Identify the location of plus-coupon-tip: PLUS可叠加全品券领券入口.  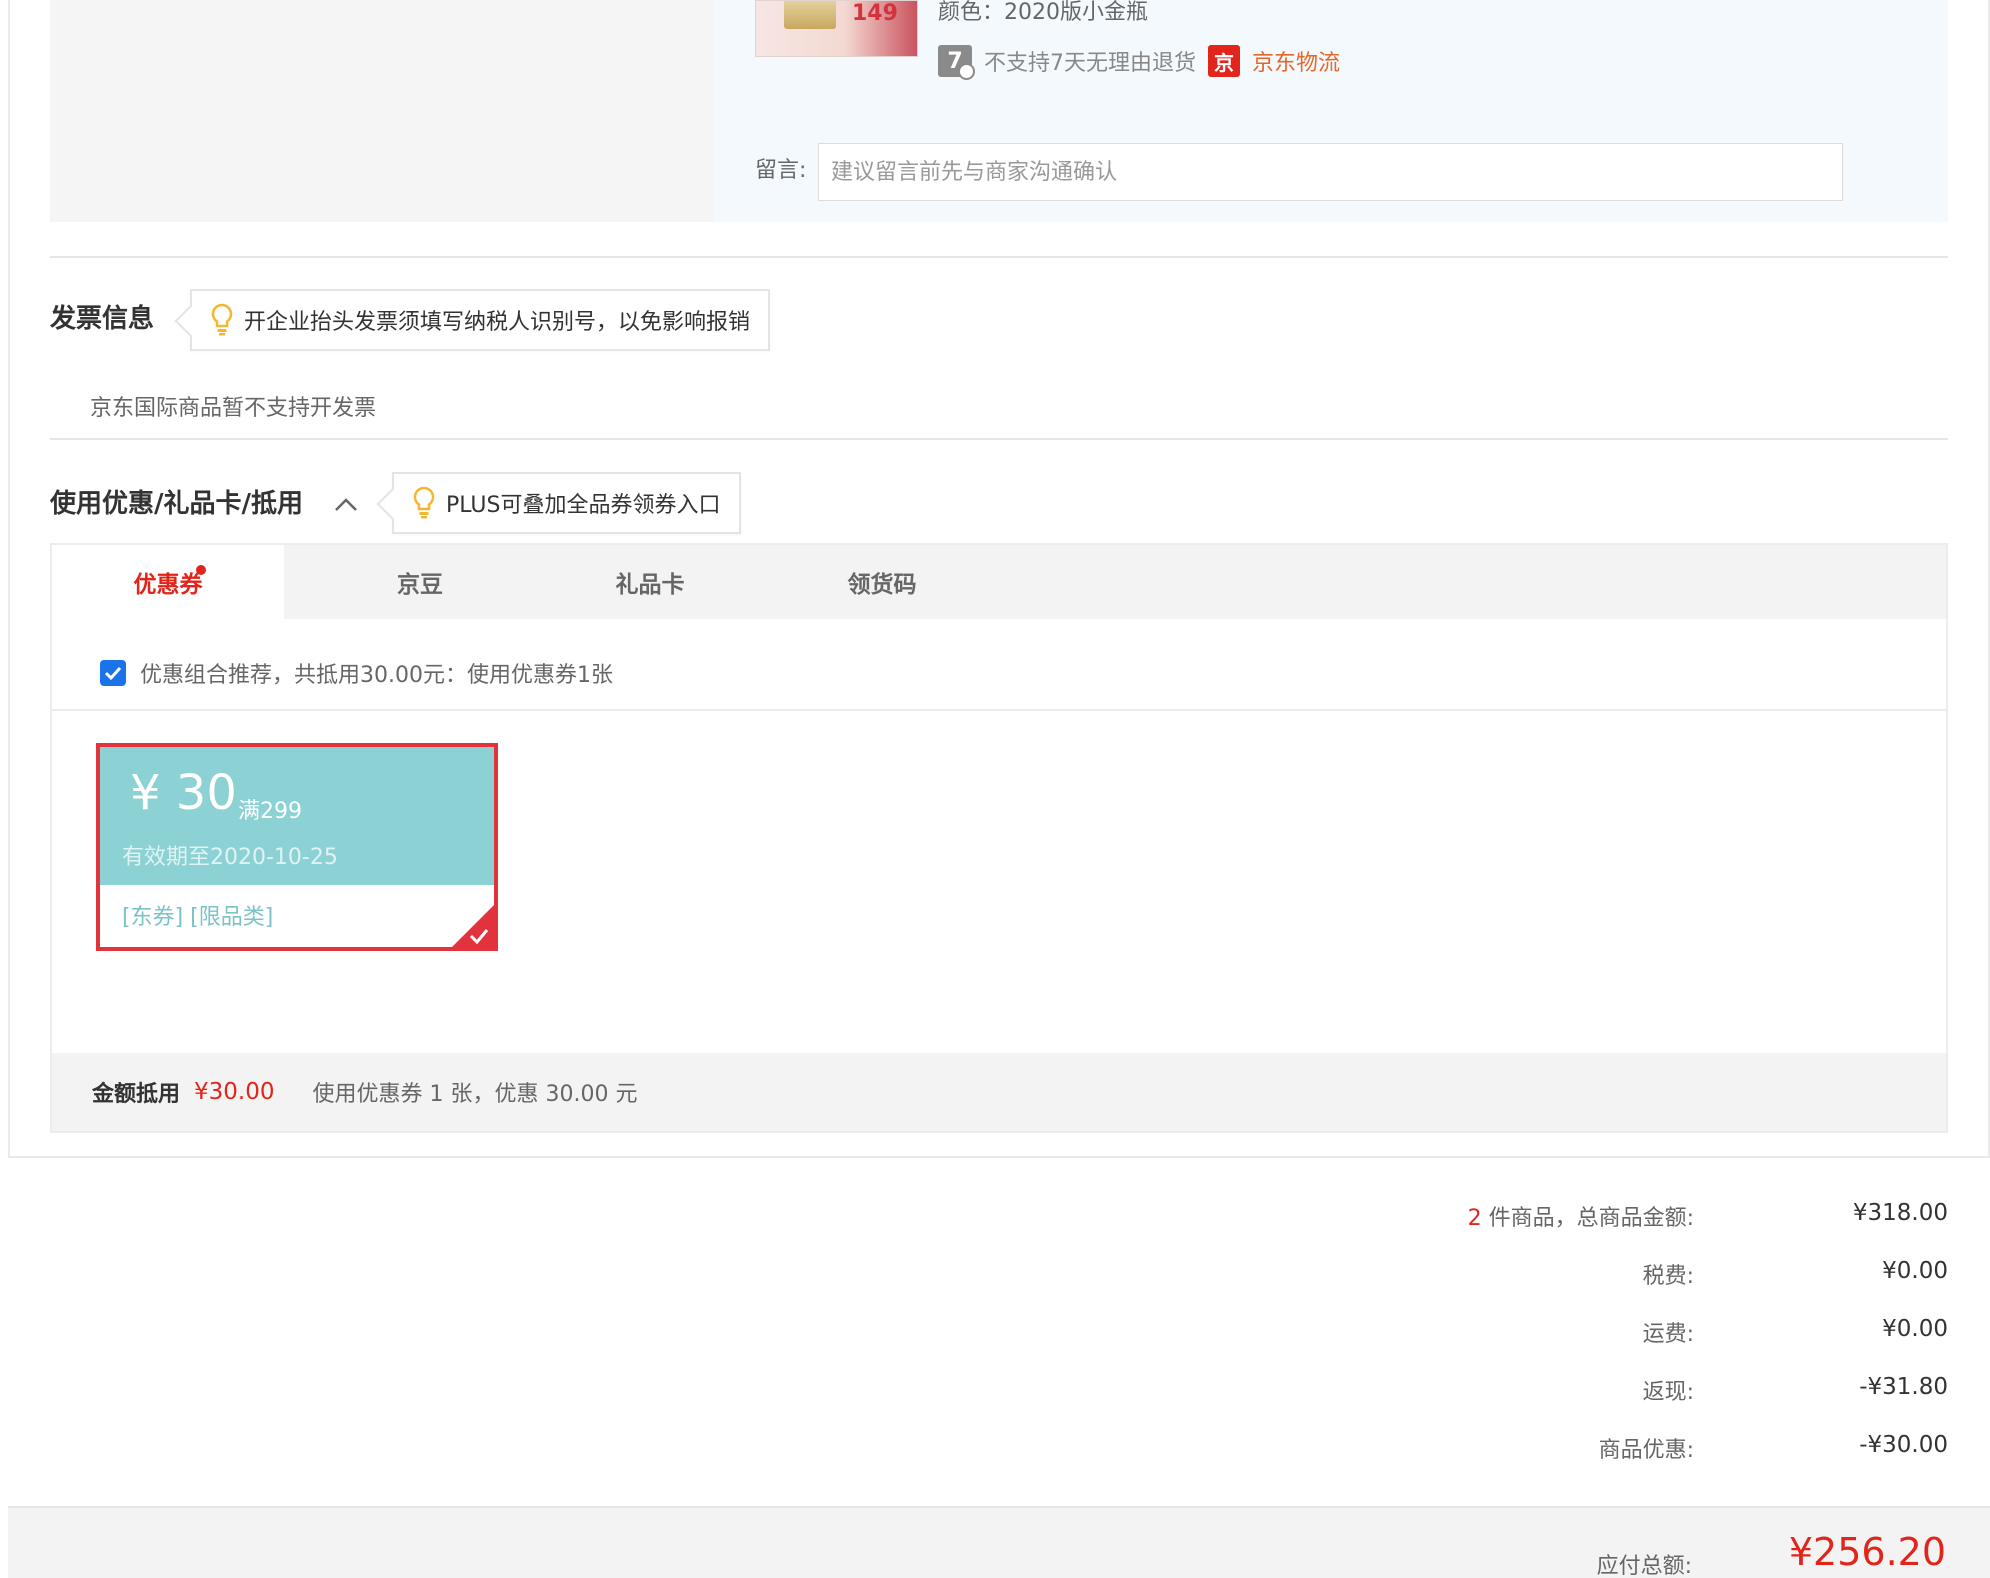
(566, 503).